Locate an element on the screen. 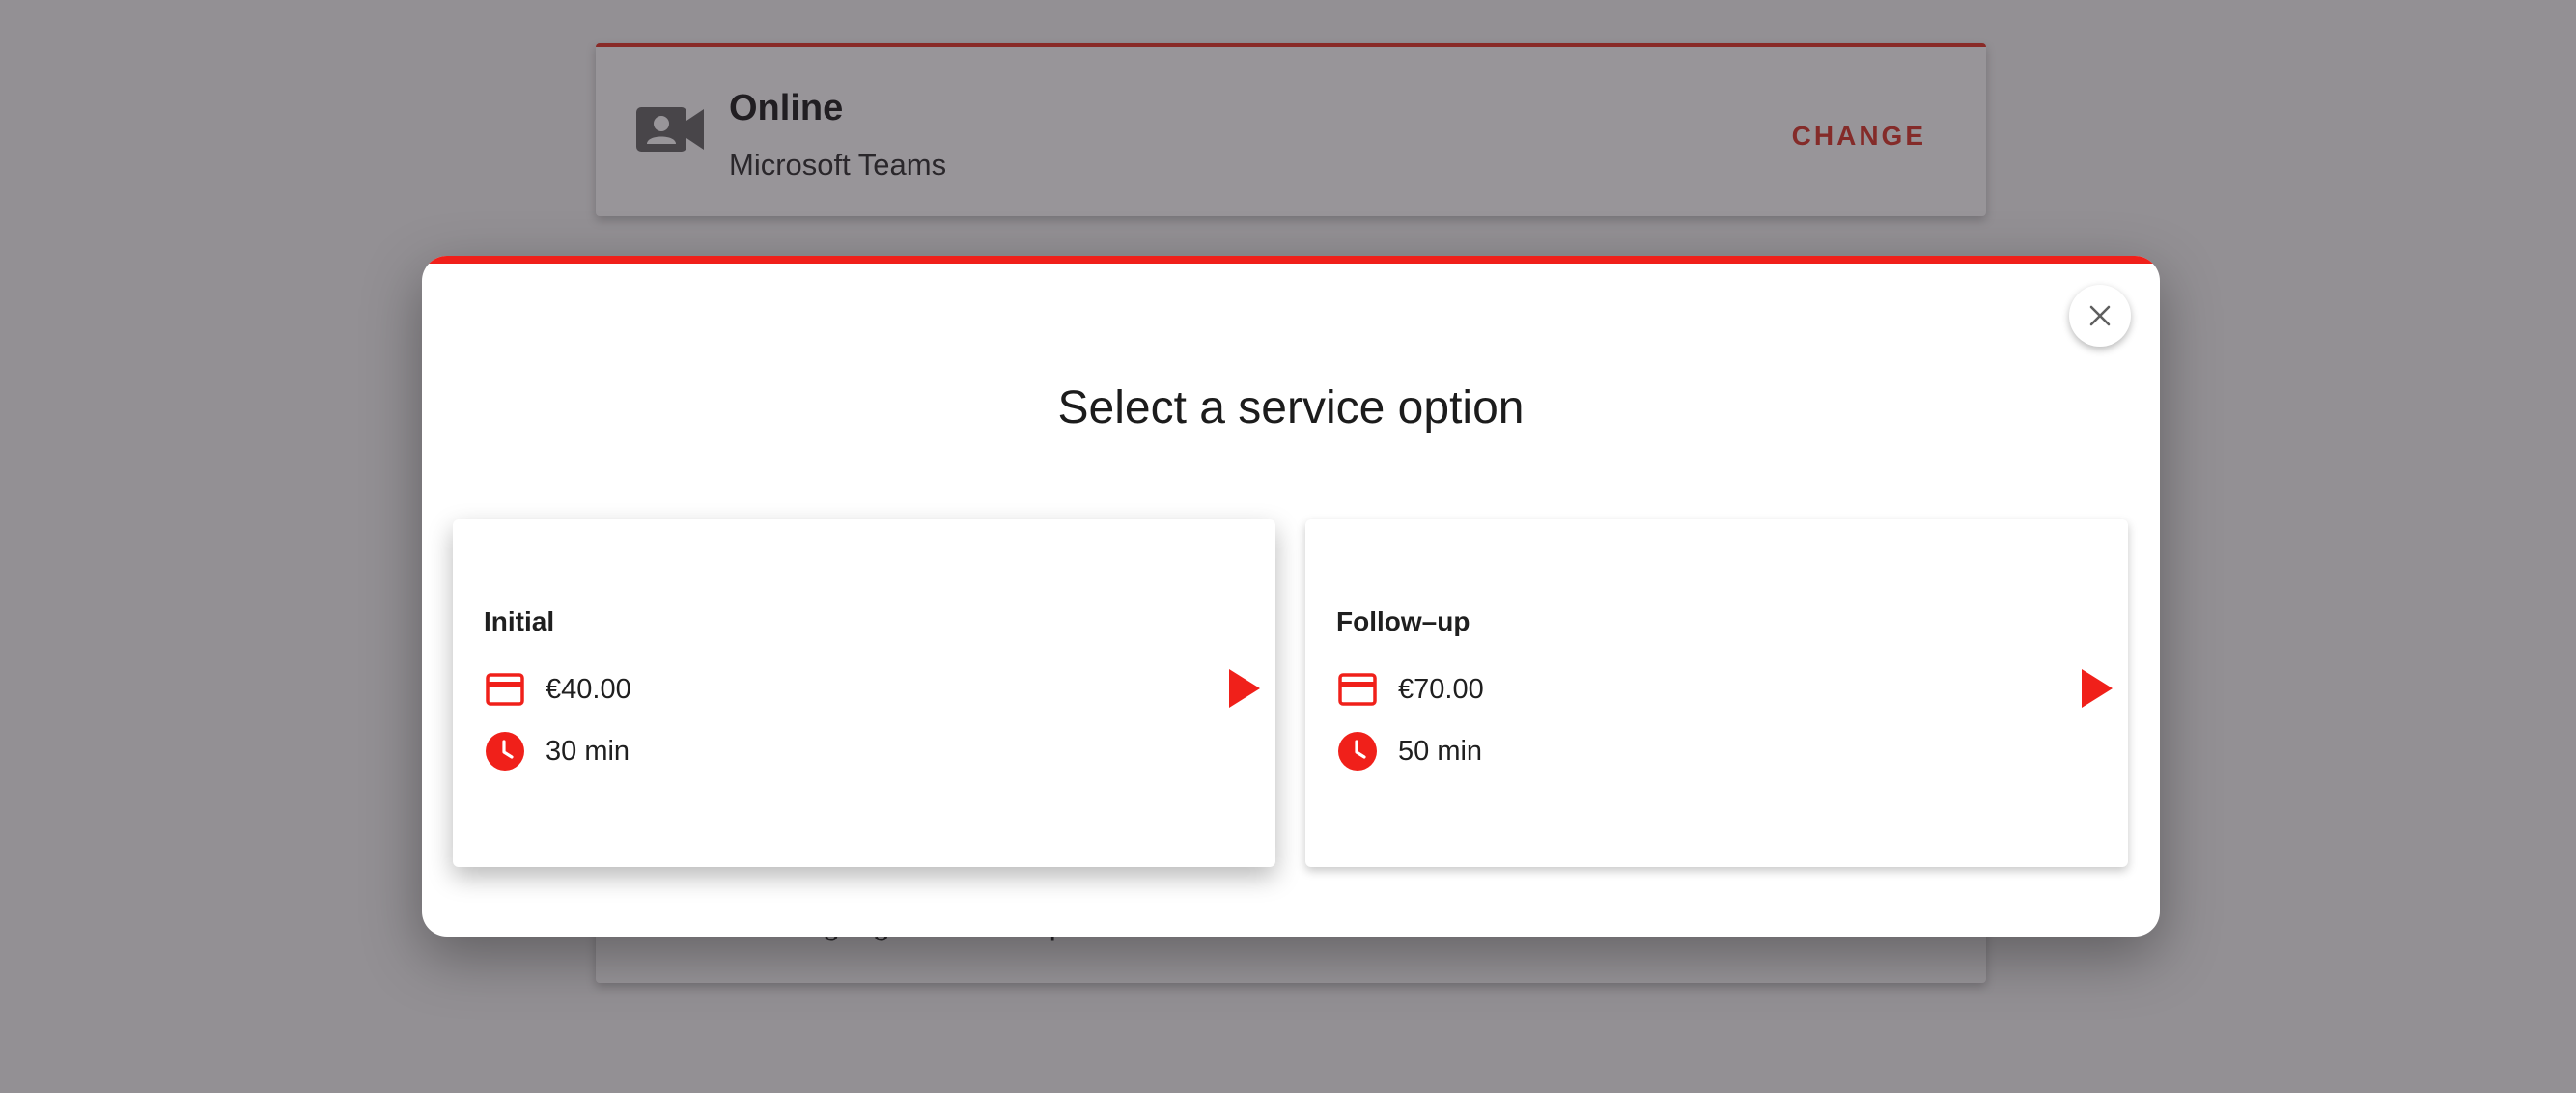 The image size is (2576, 1093). option-name: Initial is located at coordinates (519, 621).